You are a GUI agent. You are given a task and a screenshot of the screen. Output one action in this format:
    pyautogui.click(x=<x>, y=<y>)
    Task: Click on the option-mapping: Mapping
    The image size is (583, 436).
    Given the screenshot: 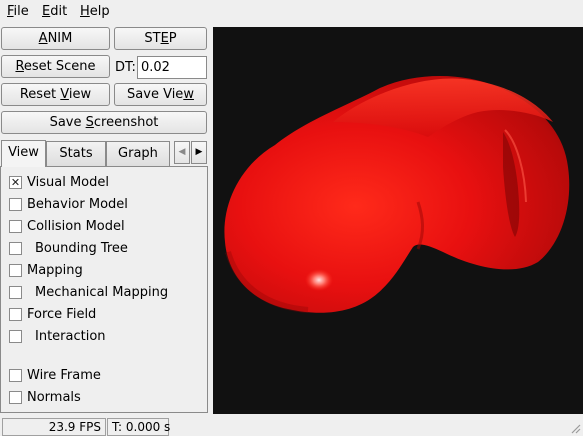 What is the action you would take?
    pyautogui.click(x=46, y=270)
    